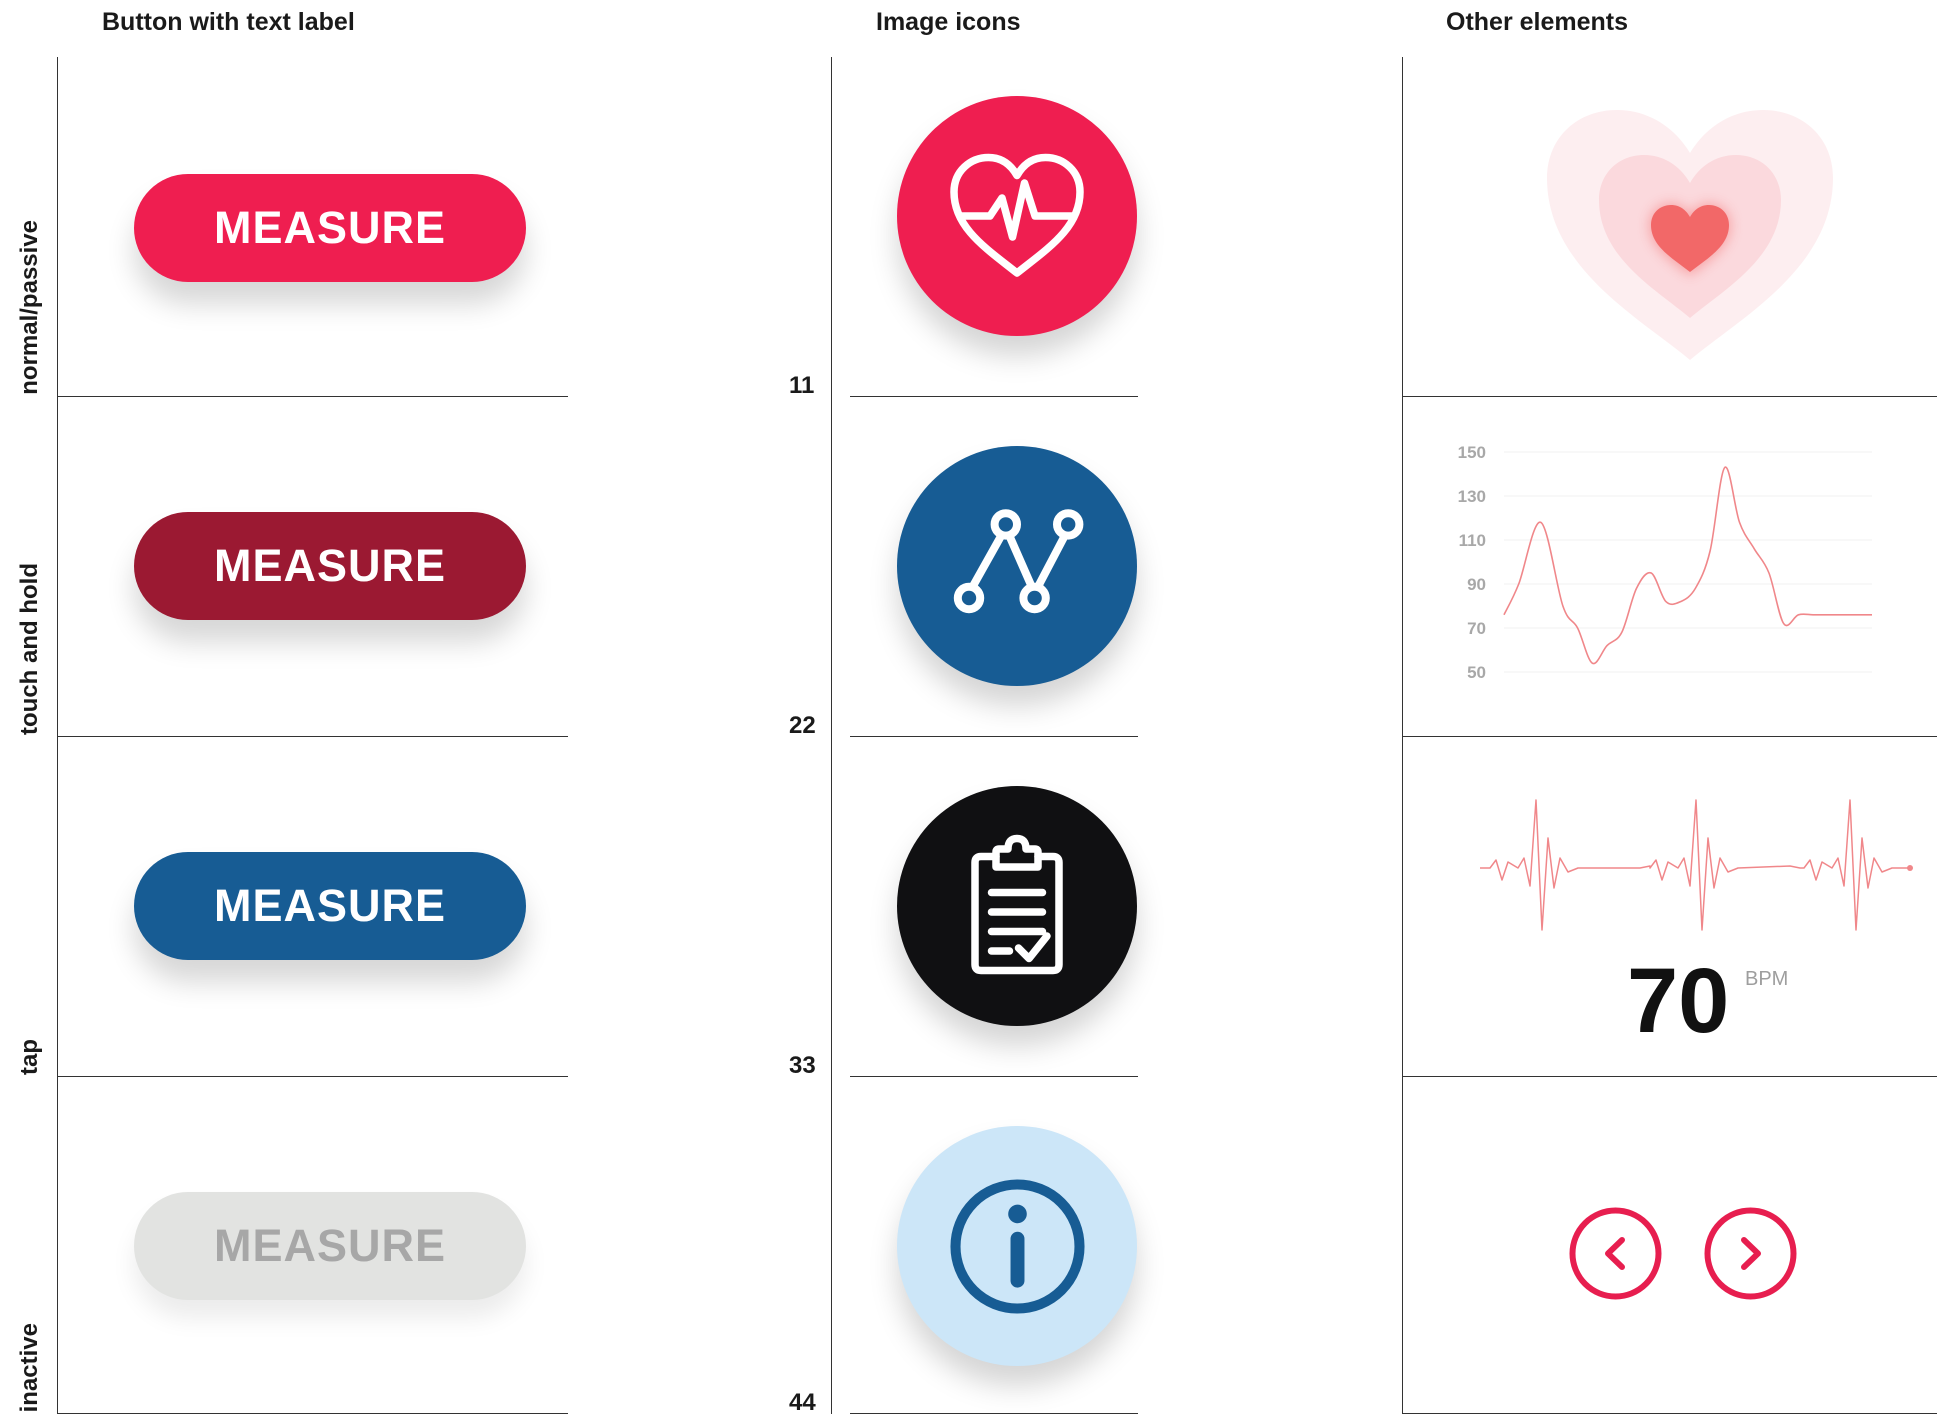  I want to click on chevron-left-icon, so click(1615, 1253).